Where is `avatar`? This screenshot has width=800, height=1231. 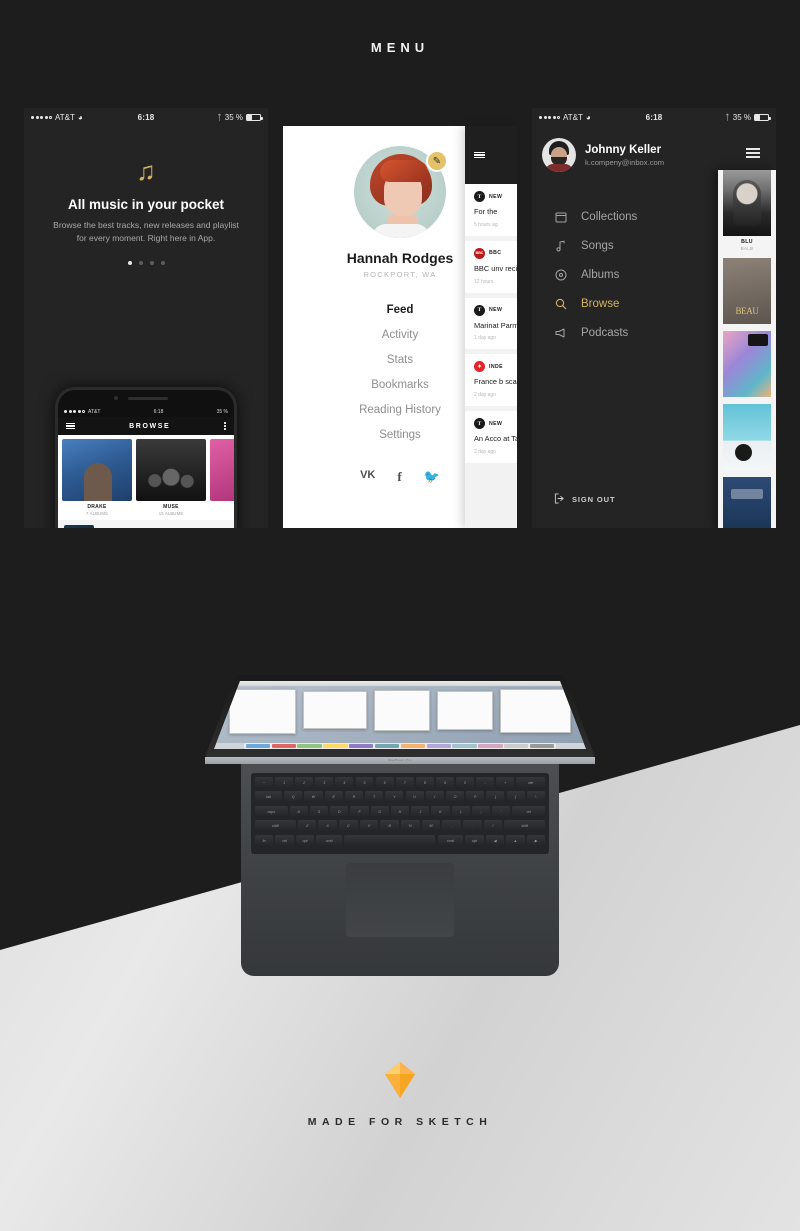
avatar is located at coordinates (559, 155).